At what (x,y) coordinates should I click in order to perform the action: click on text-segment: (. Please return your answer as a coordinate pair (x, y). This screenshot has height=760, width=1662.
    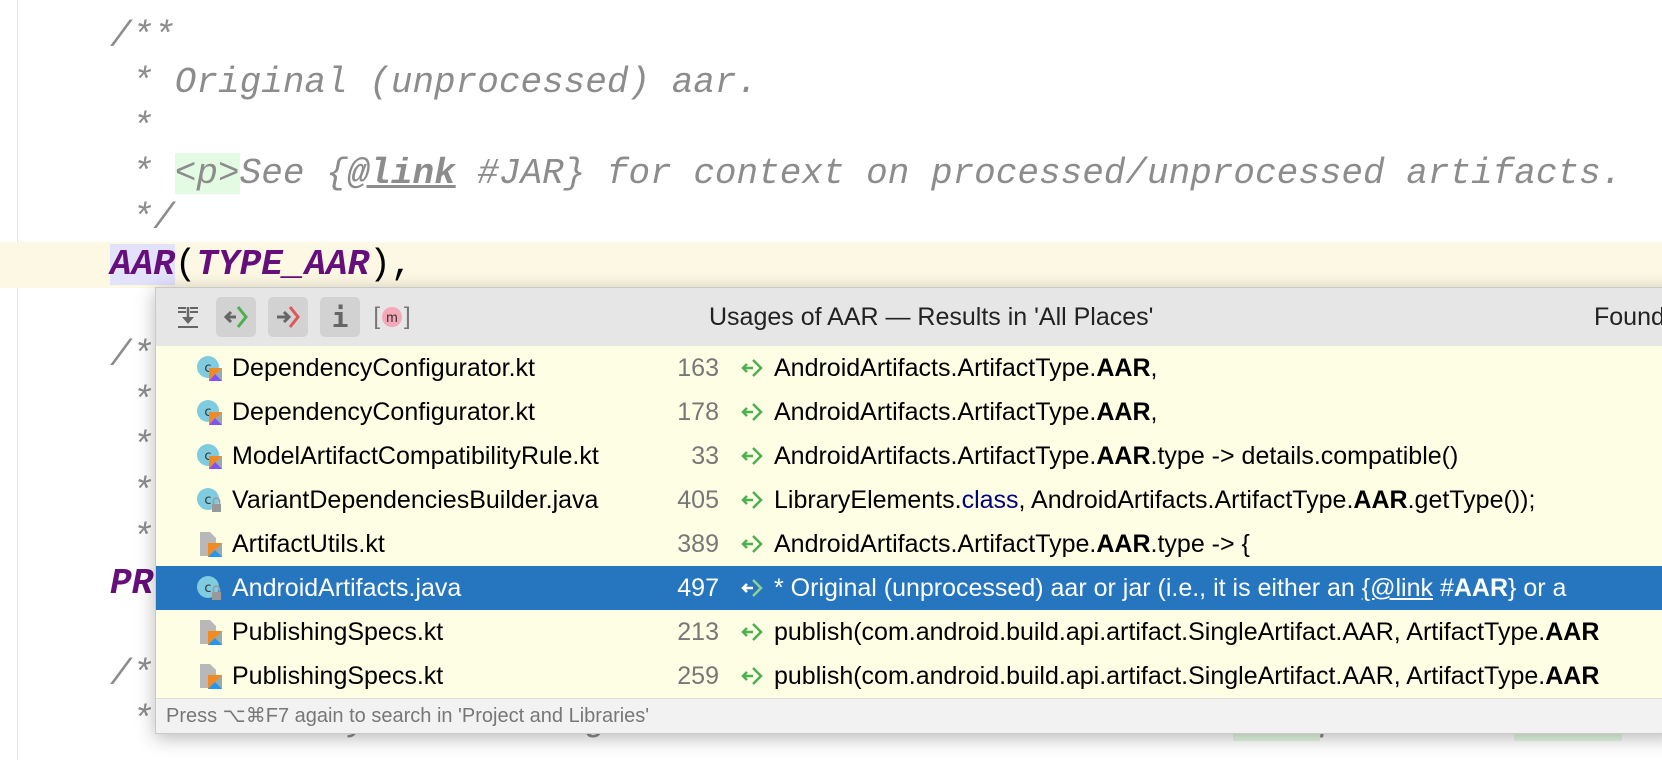
    Looking at the image, I should click on (185, 264).